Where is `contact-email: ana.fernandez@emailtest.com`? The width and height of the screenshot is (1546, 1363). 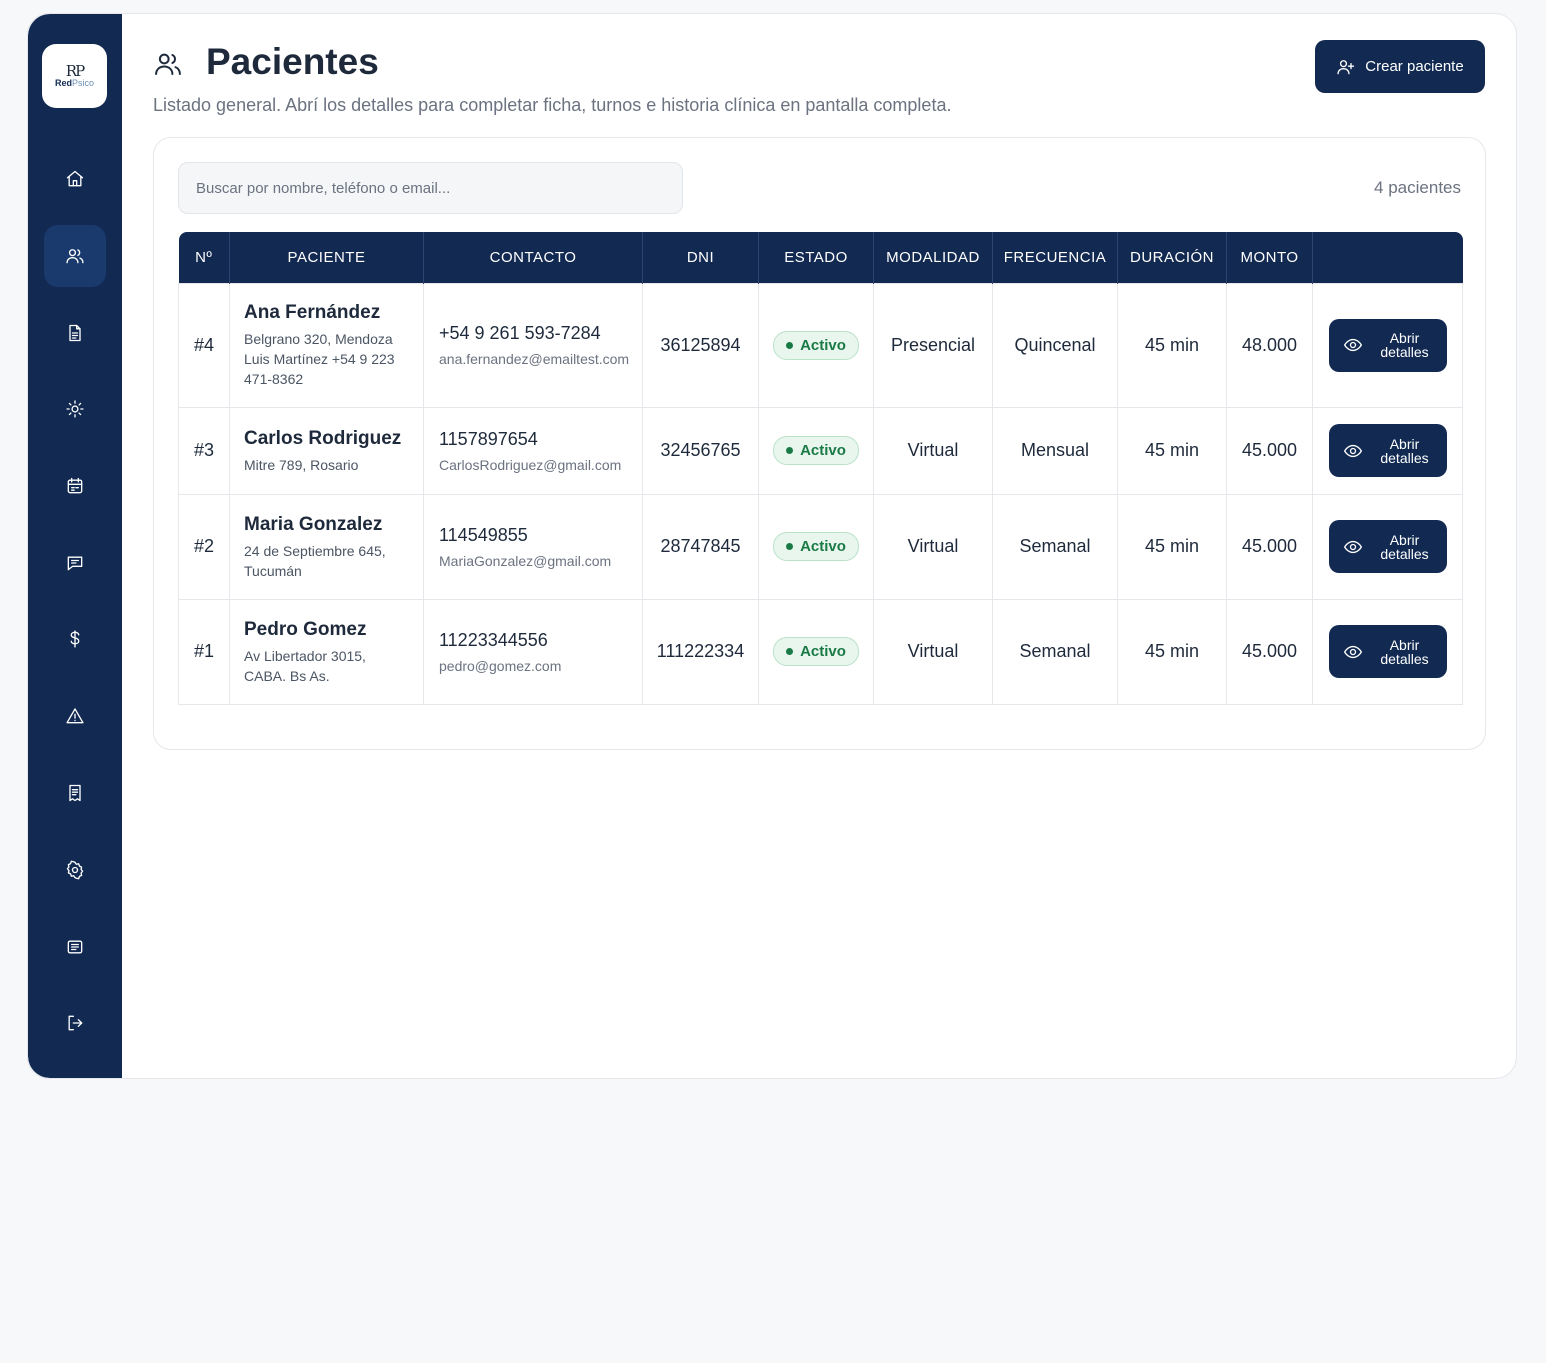 contact-email: ana.fernandez@emailtest.com is located at coordinates (534, 359).